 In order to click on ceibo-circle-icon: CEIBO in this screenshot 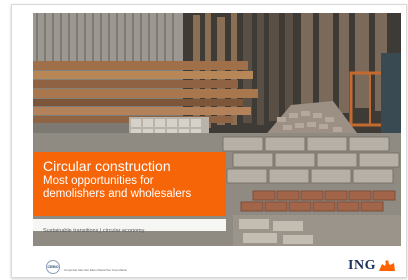, I will do `click(53, 267)`.